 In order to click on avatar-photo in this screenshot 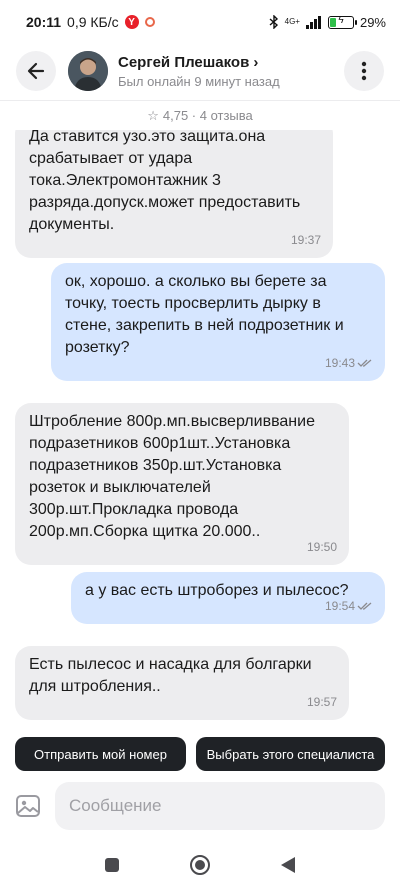, I will do `click(88, 71)`.